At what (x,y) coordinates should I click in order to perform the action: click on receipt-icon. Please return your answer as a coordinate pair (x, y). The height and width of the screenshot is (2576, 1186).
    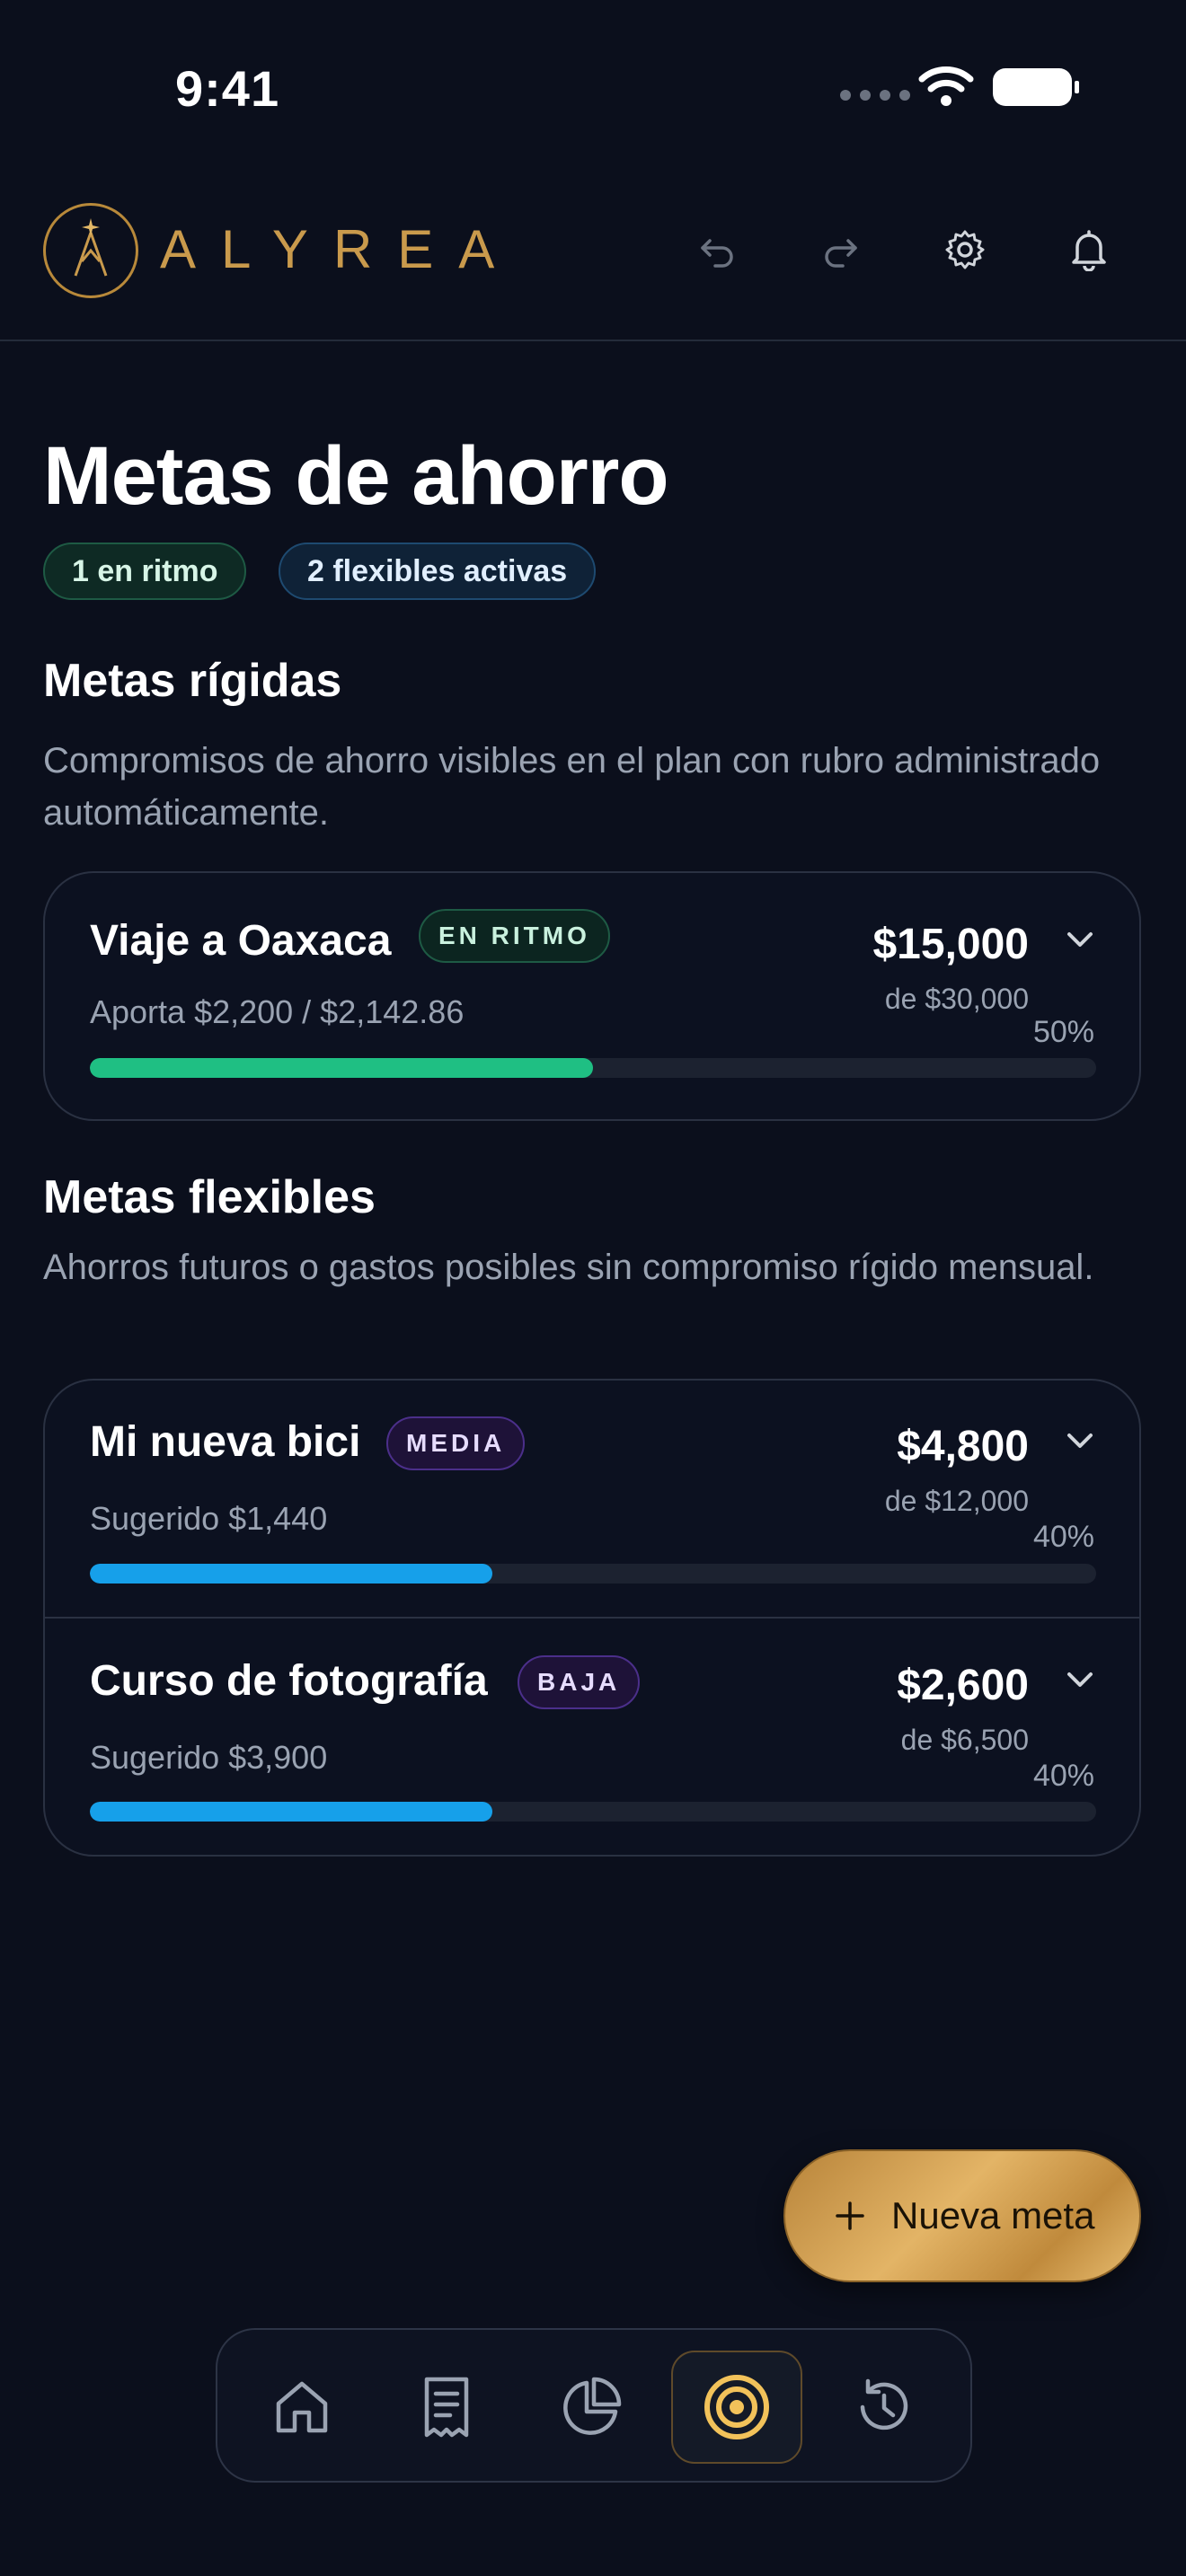
    Looking at the image, I should click on (446, 2407).